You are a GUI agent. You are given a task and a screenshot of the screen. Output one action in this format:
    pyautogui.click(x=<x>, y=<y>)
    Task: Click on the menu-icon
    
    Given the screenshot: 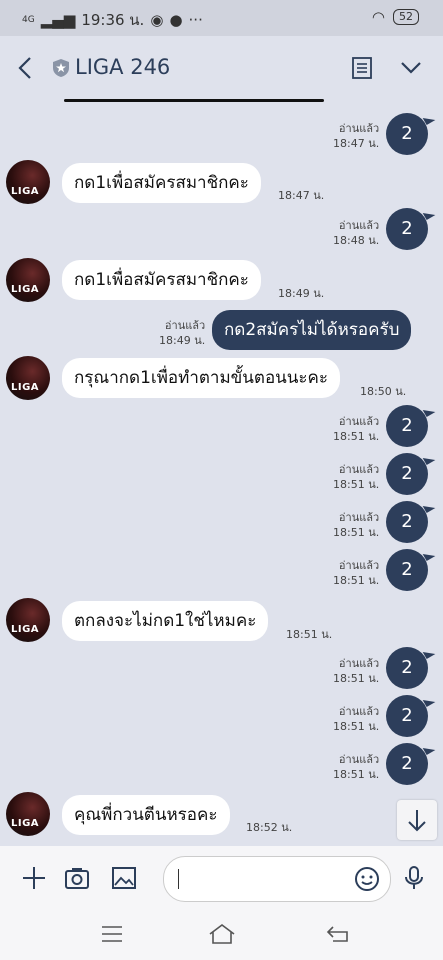 What is the action you would take?
    pyautogui.click(x=112, y=934)
    